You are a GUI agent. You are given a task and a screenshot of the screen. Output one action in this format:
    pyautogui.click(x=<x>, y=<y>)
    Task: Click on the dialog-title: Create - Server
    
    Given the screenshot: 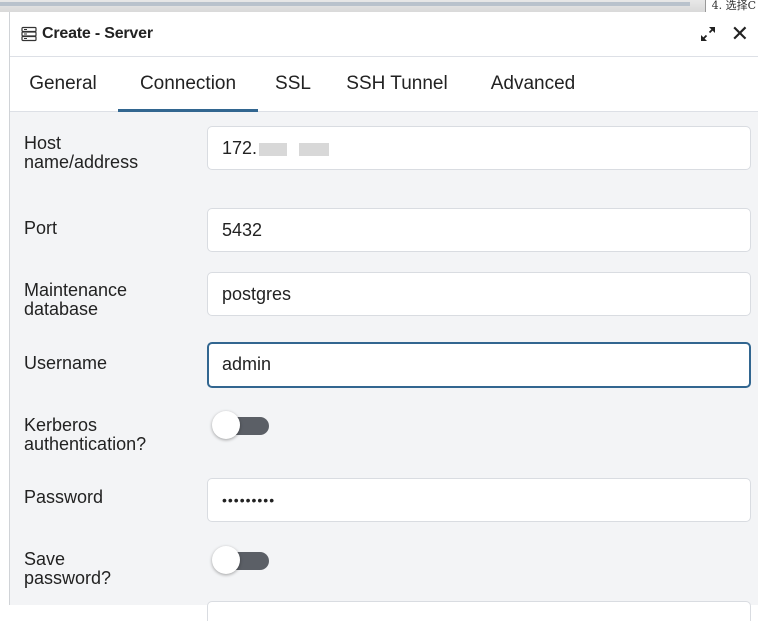 What is the action you would take?
    pyautogui.click(x=97, y=33)
    